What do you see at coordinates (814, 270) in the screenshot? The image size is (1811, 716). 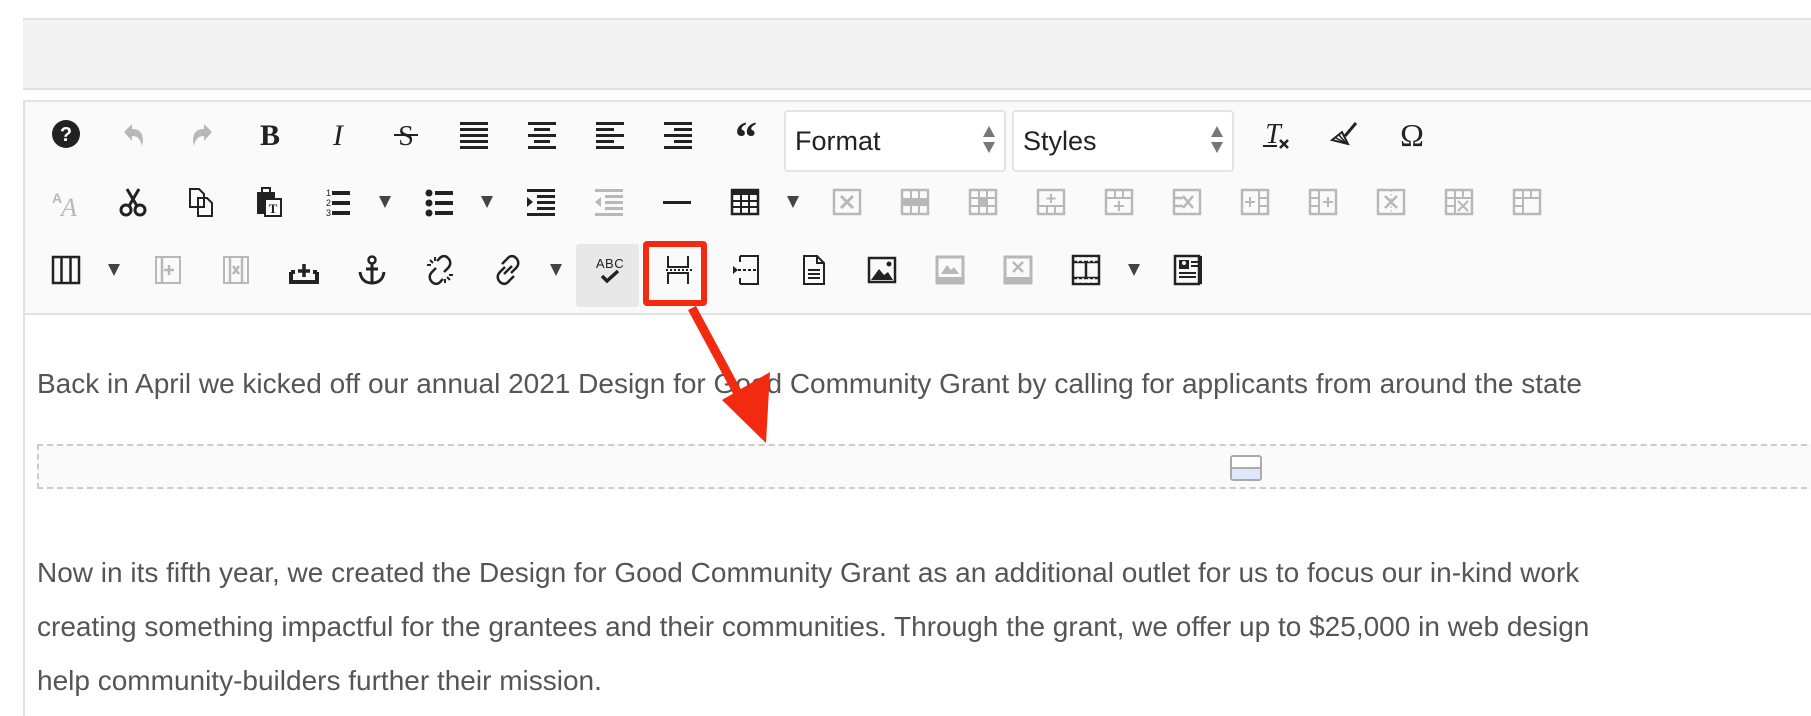 I see `document-button` at bounding box center [814, 270].